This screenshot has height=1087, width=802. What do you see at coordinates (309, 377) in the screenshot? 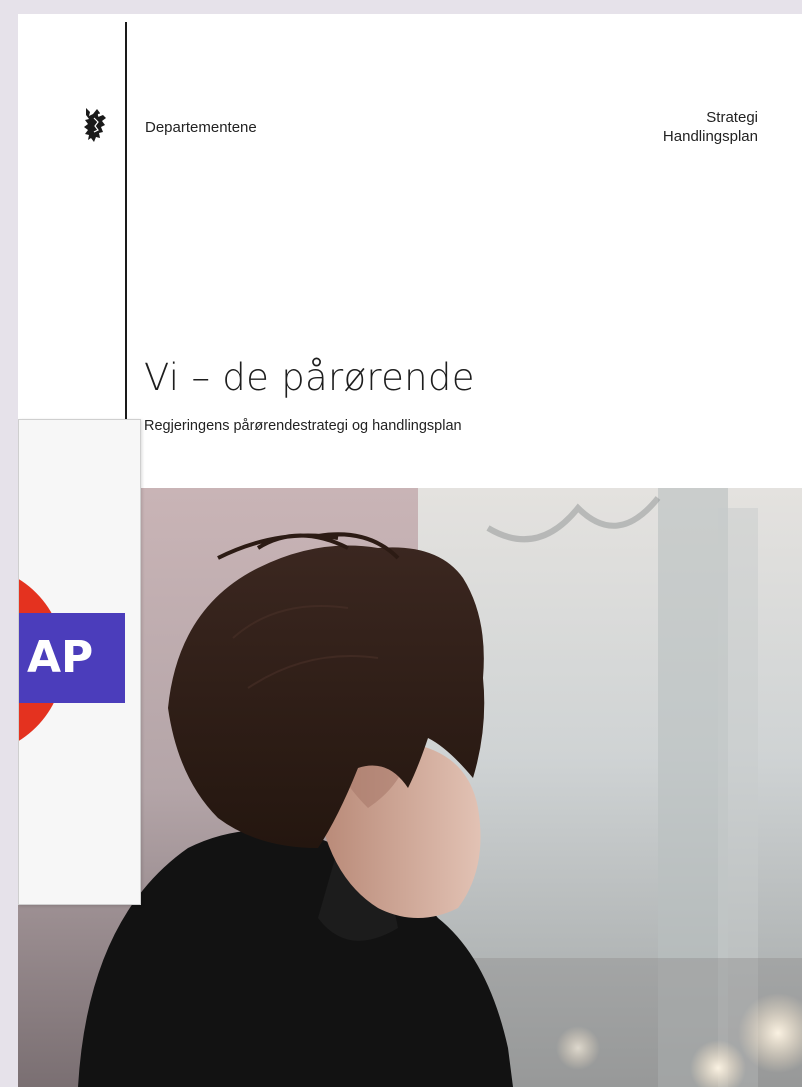
I see `page-title: Vi – de pårørende` at bounding box center [309, 377].